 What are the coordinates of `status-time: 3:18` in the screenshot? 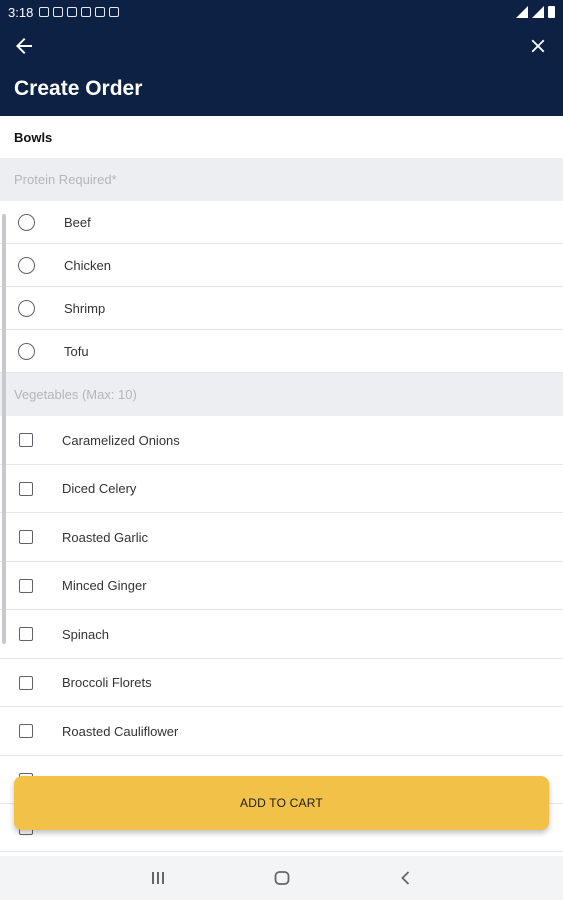 It's located at (21, 12).